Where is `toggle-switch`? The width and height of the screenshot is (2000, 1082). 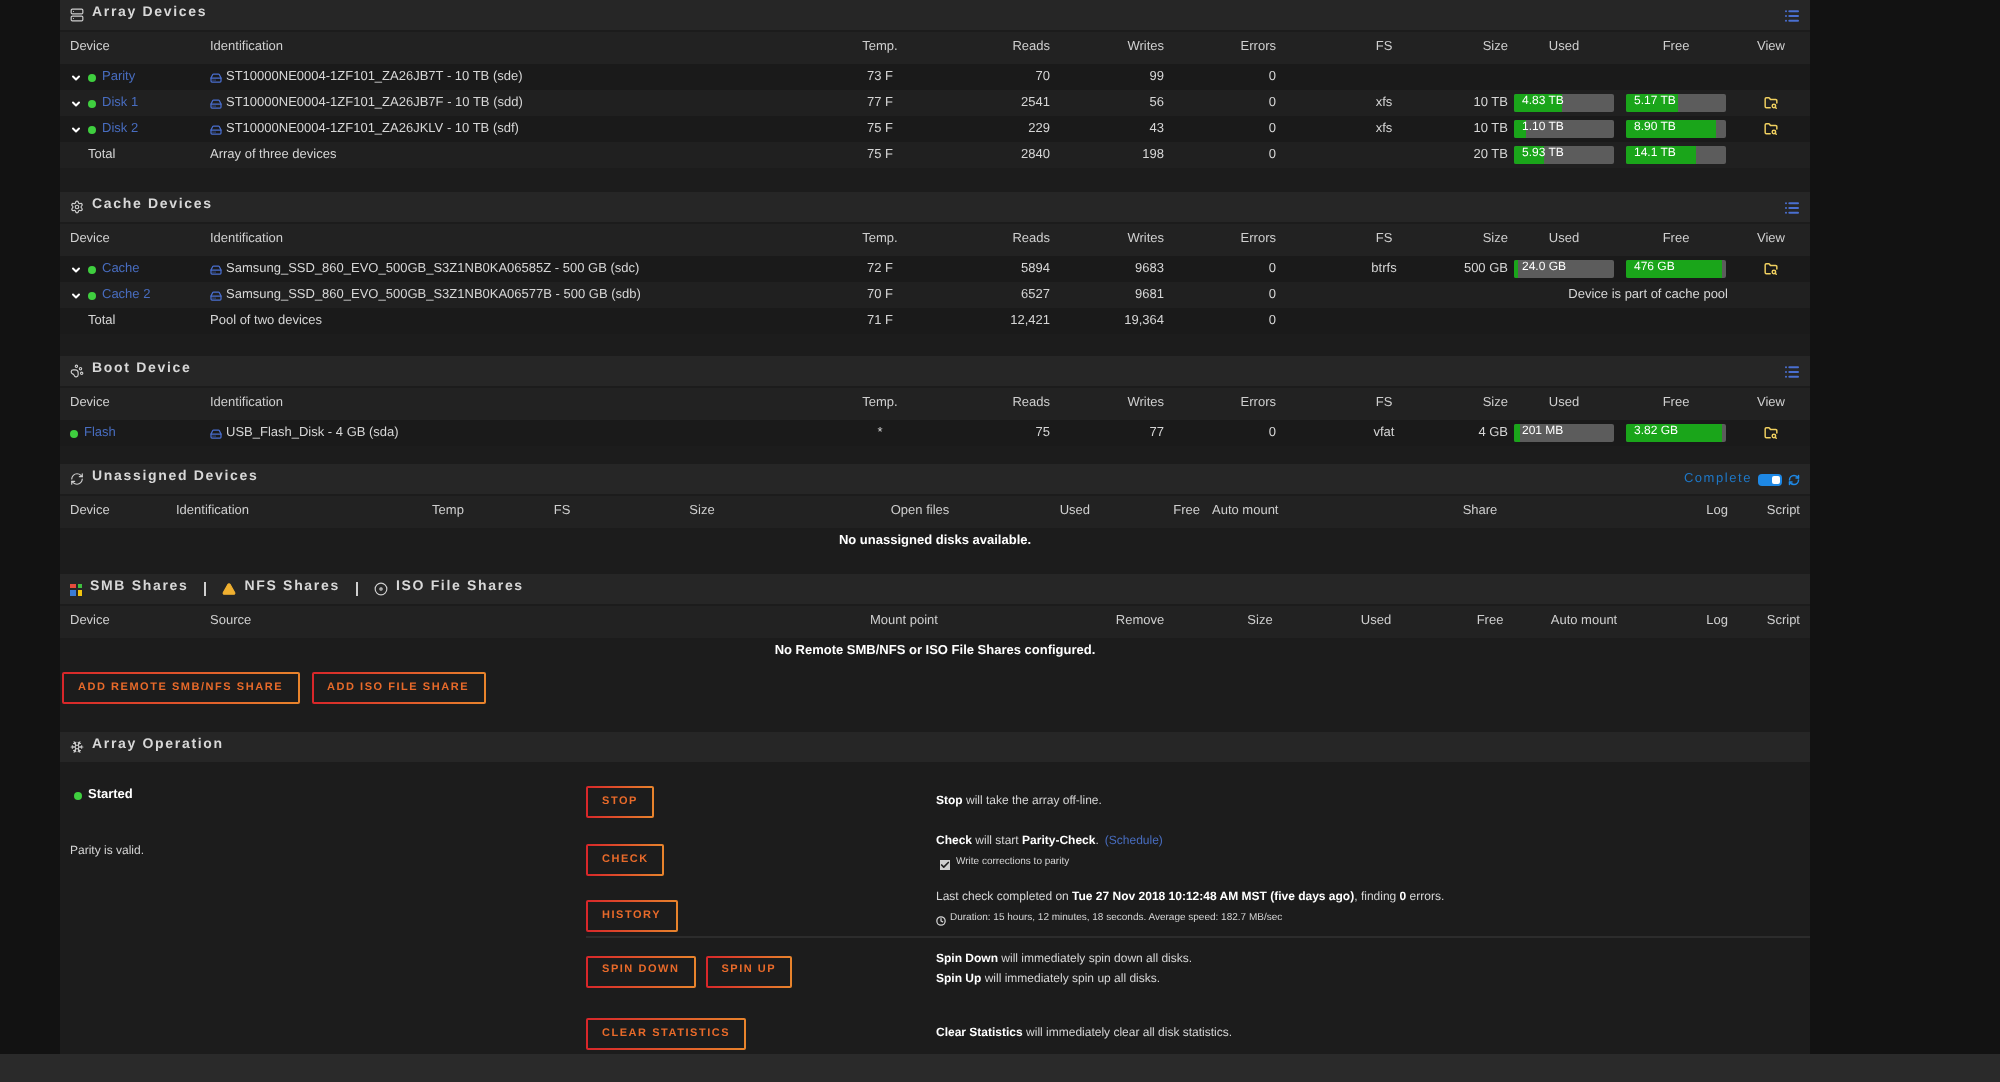
toggle-switch is located at coordinates (1770, 479).